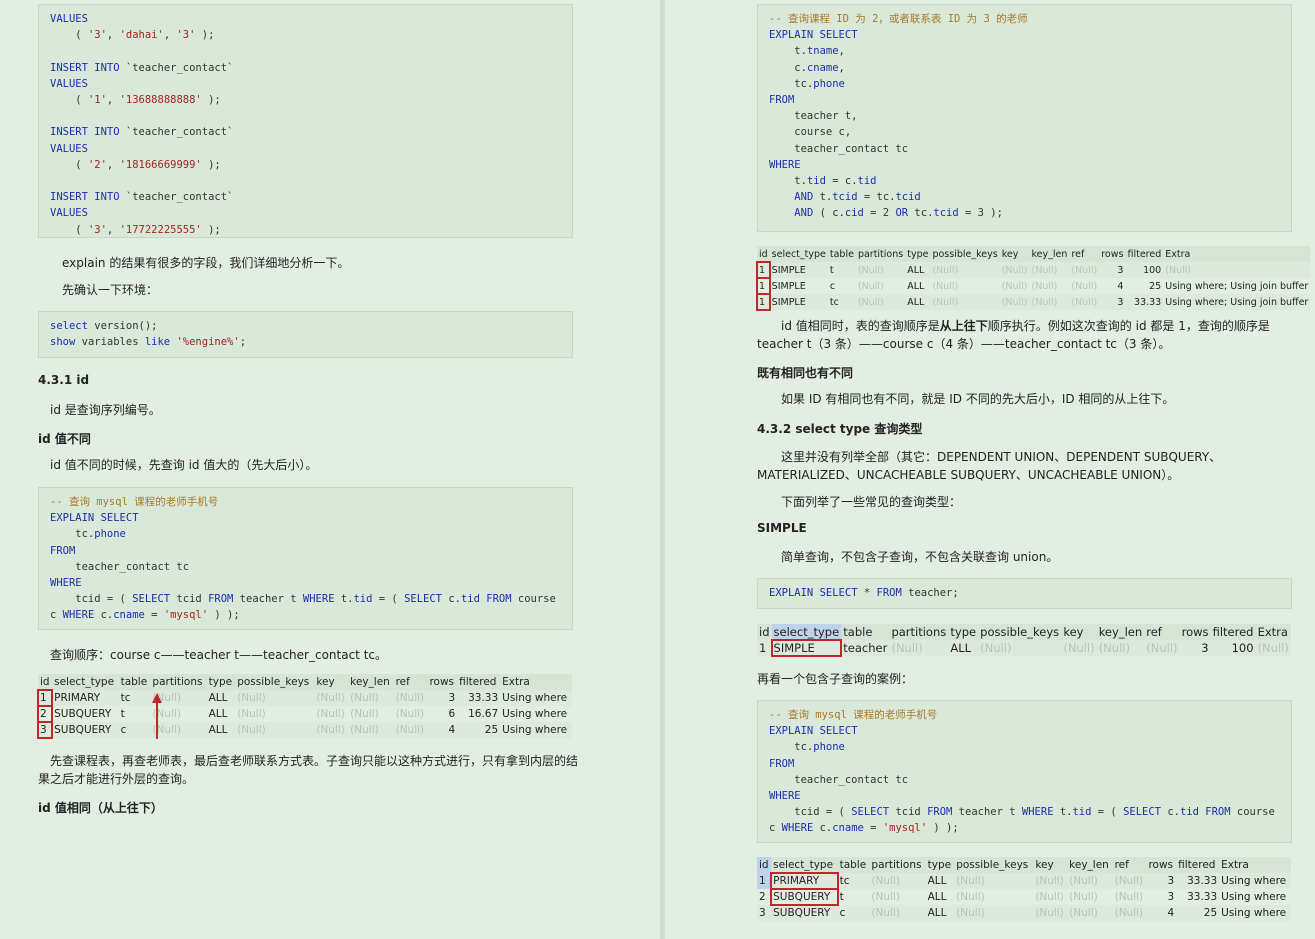  Describe the element at coordinates (1237, 302) in the screenshot. I see `table-cell: Using where; Using join buffer` at that location.